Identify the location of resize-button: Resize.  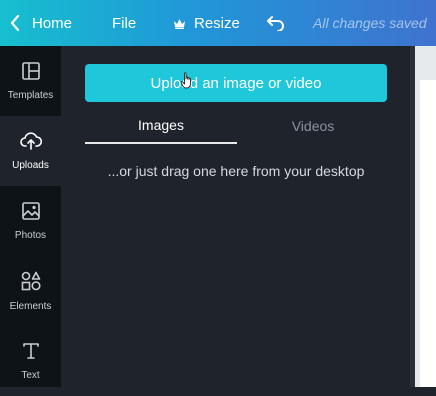
(206, 23).